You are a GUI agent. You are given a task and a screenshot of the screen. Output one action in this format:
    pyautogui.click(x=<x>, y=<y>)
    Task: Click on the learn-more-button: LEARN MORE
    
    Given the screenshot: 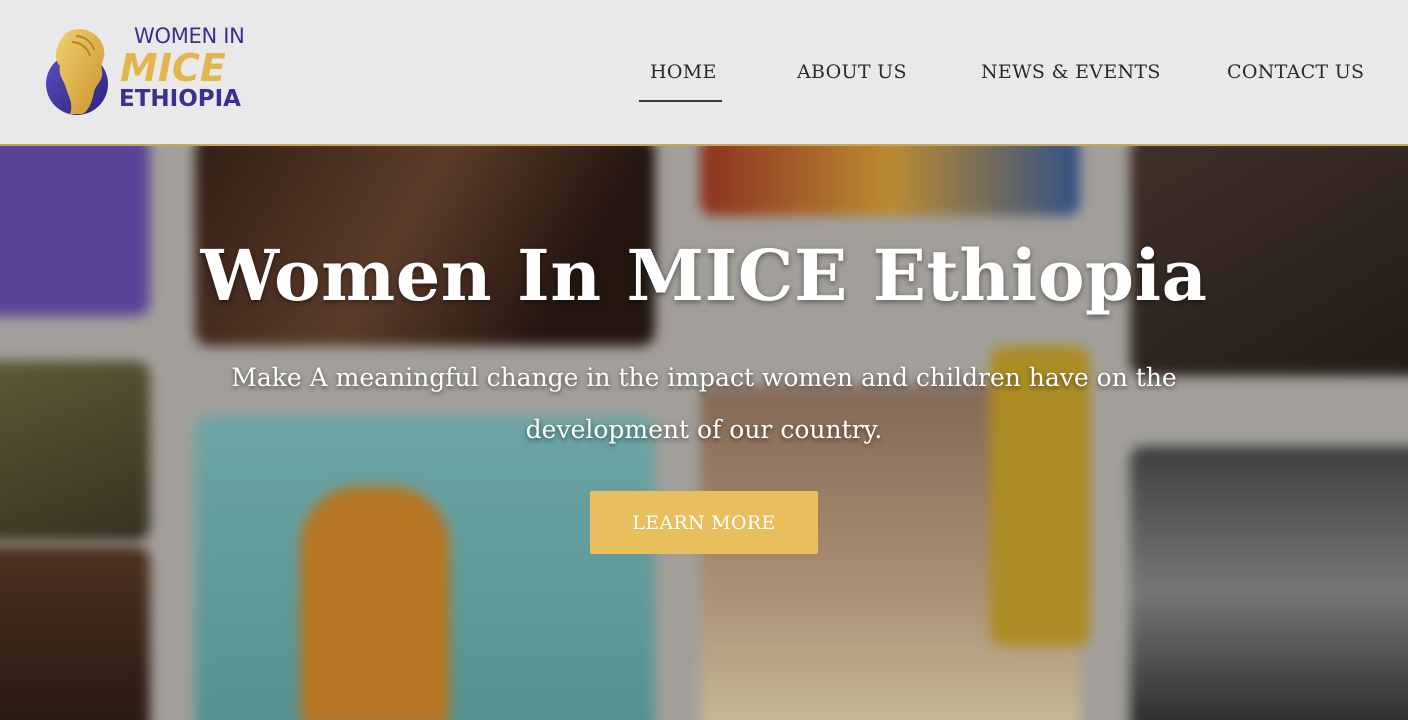 What is the action you would take?
    pyautogui.click(x=704, y=522)
    